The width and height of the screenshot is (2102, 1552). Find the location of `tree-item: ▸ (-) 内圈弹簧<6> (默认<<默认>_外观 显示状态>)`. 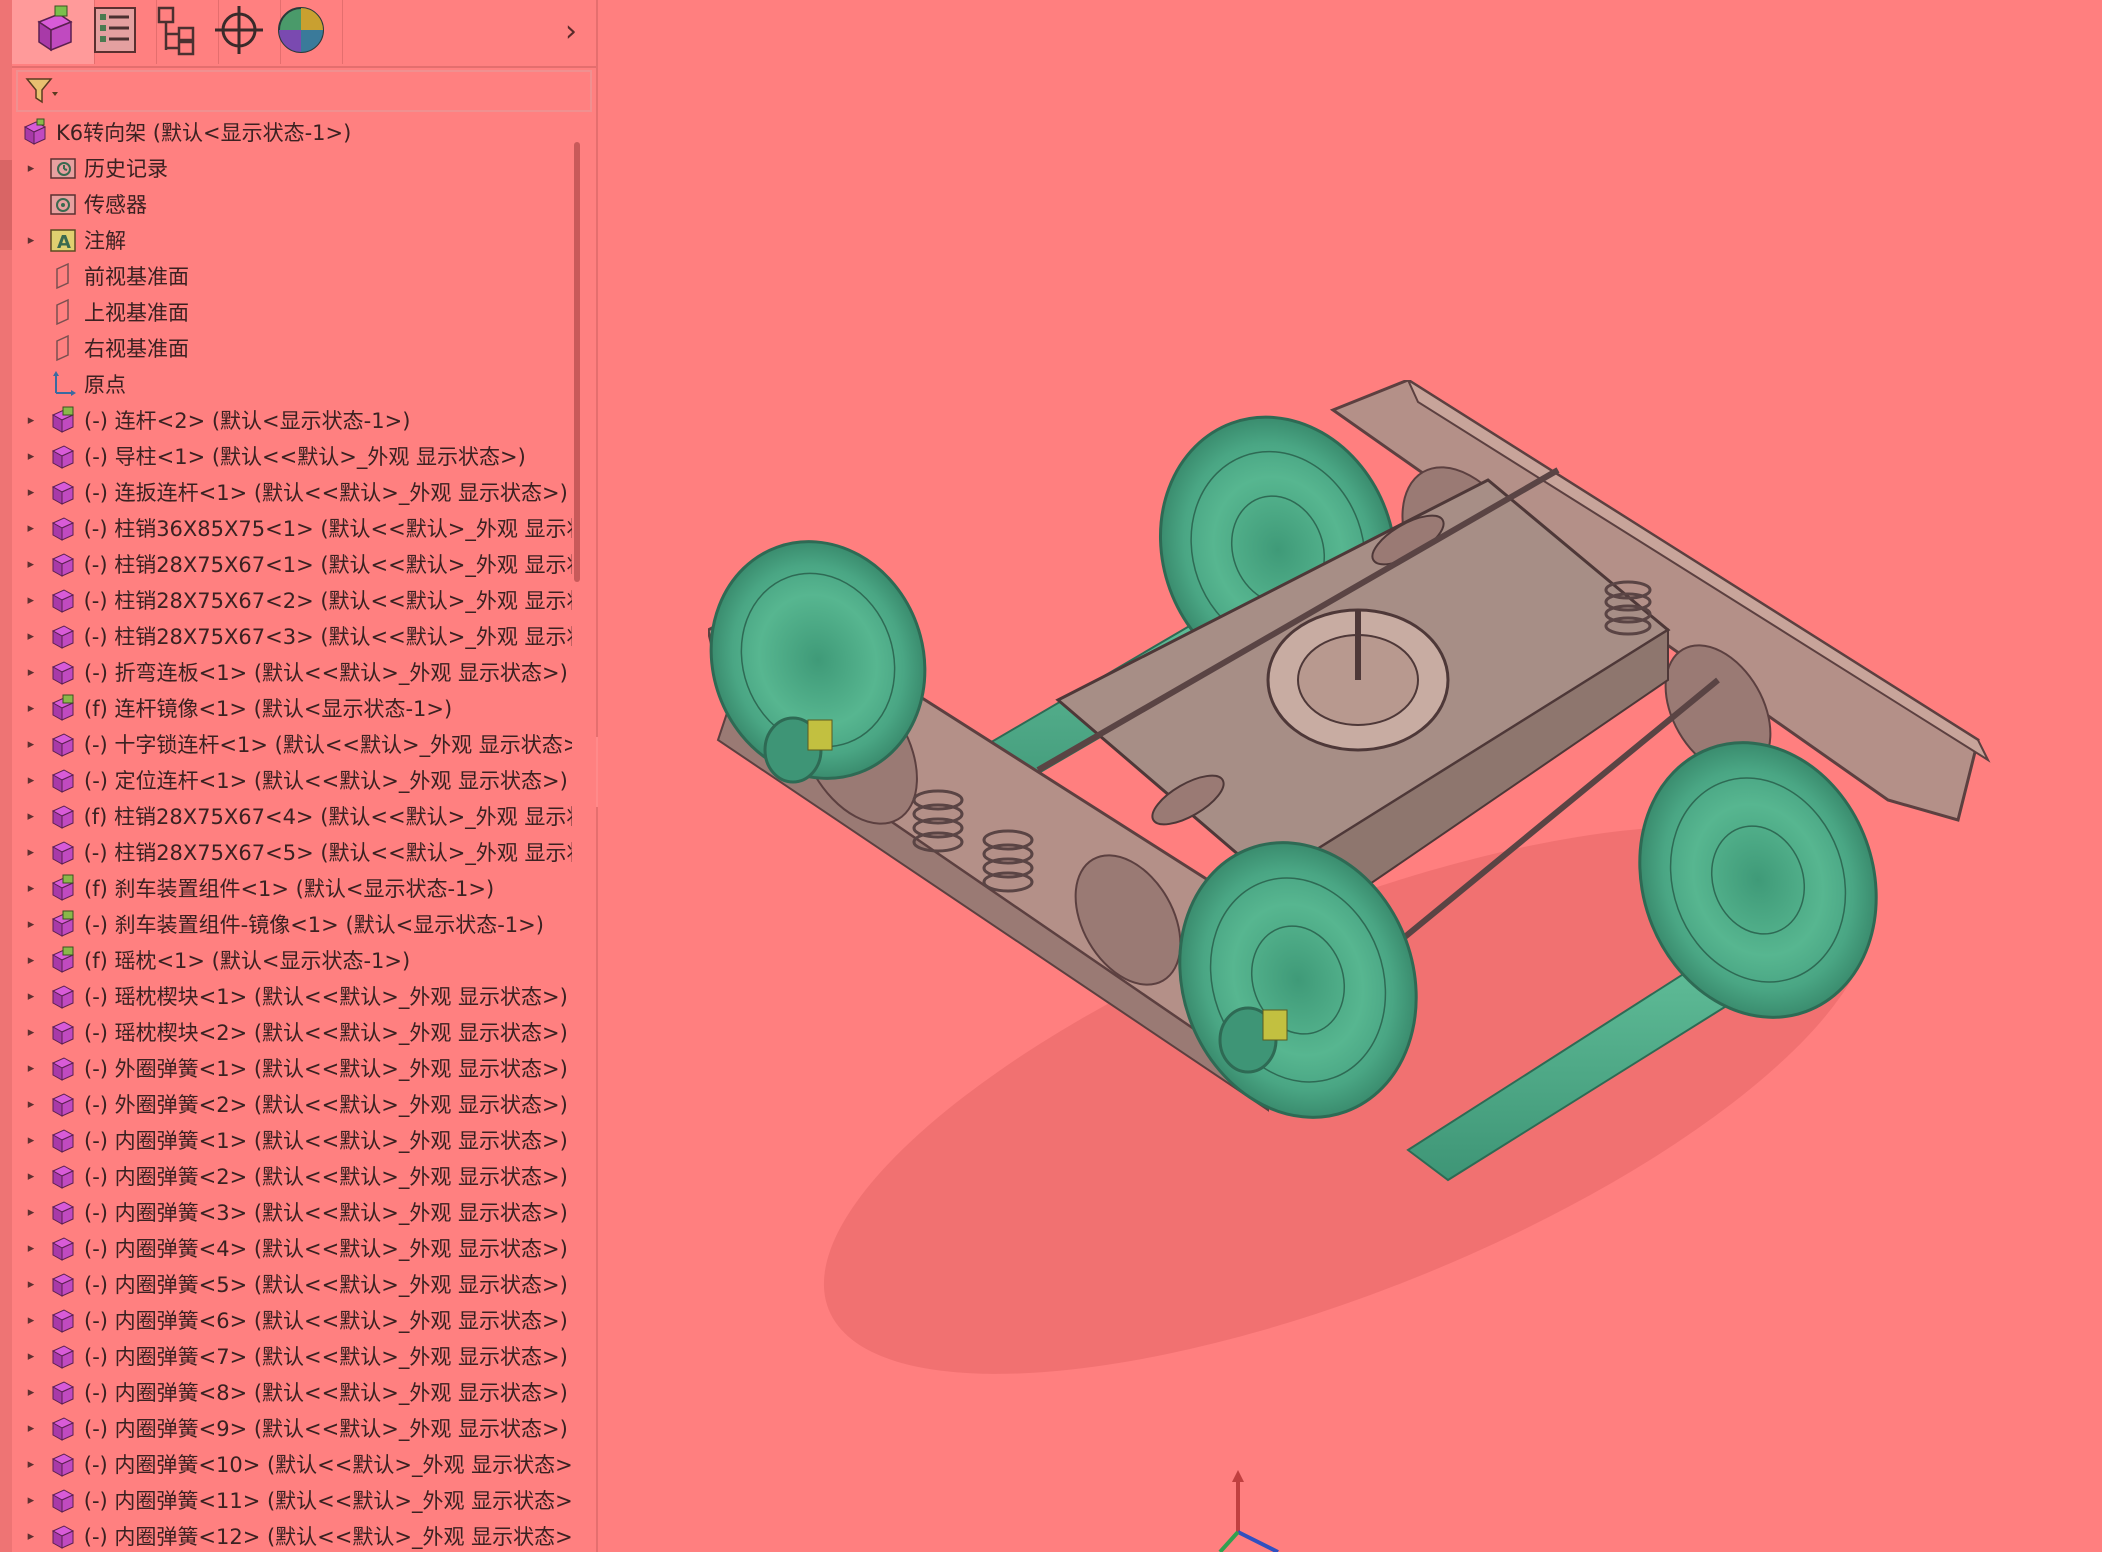

tree-item: ▸ (-) 内圈弹簧<6> (默认<<默认>_外观 显示状态>) is located at coordinates (292, 1320).